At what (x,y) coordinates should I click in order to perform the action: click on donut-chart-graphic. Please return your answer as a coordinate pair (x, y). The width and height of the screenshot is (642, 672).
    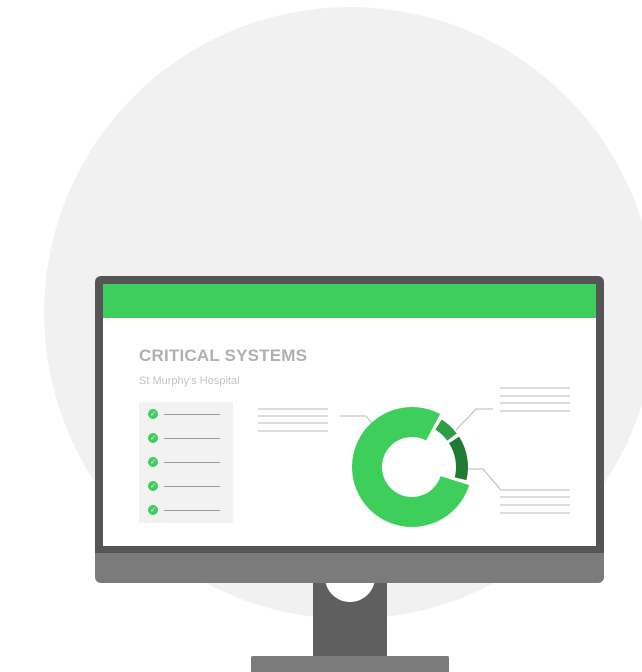
    Looking at the image, I should click on (414, 457).